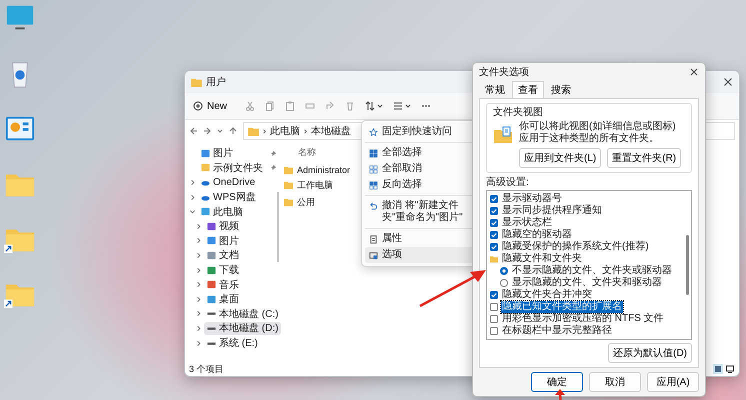 The image size is (746, 400). Describe the element at coordinates (547, 295) in the screenshot. I see `setting-label: 隐藏文件夹合并冲突` at that location.